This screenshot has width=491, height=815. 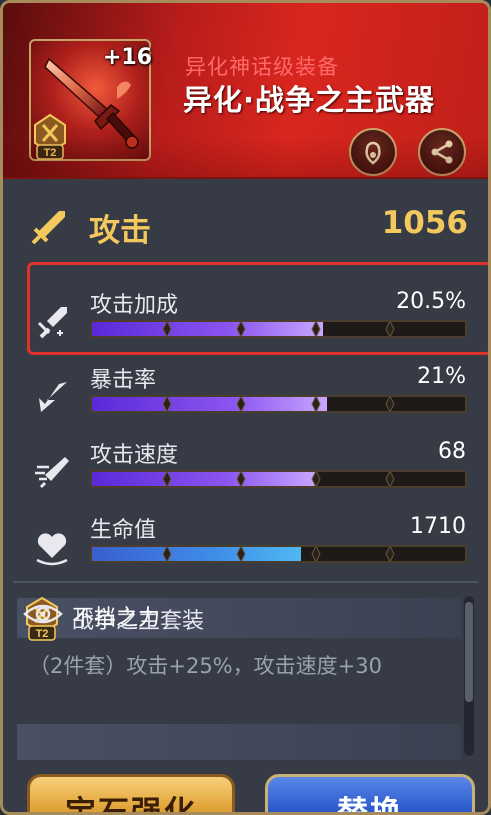 I want to click on crit-arrow-icon, so click(x=53, y=397).